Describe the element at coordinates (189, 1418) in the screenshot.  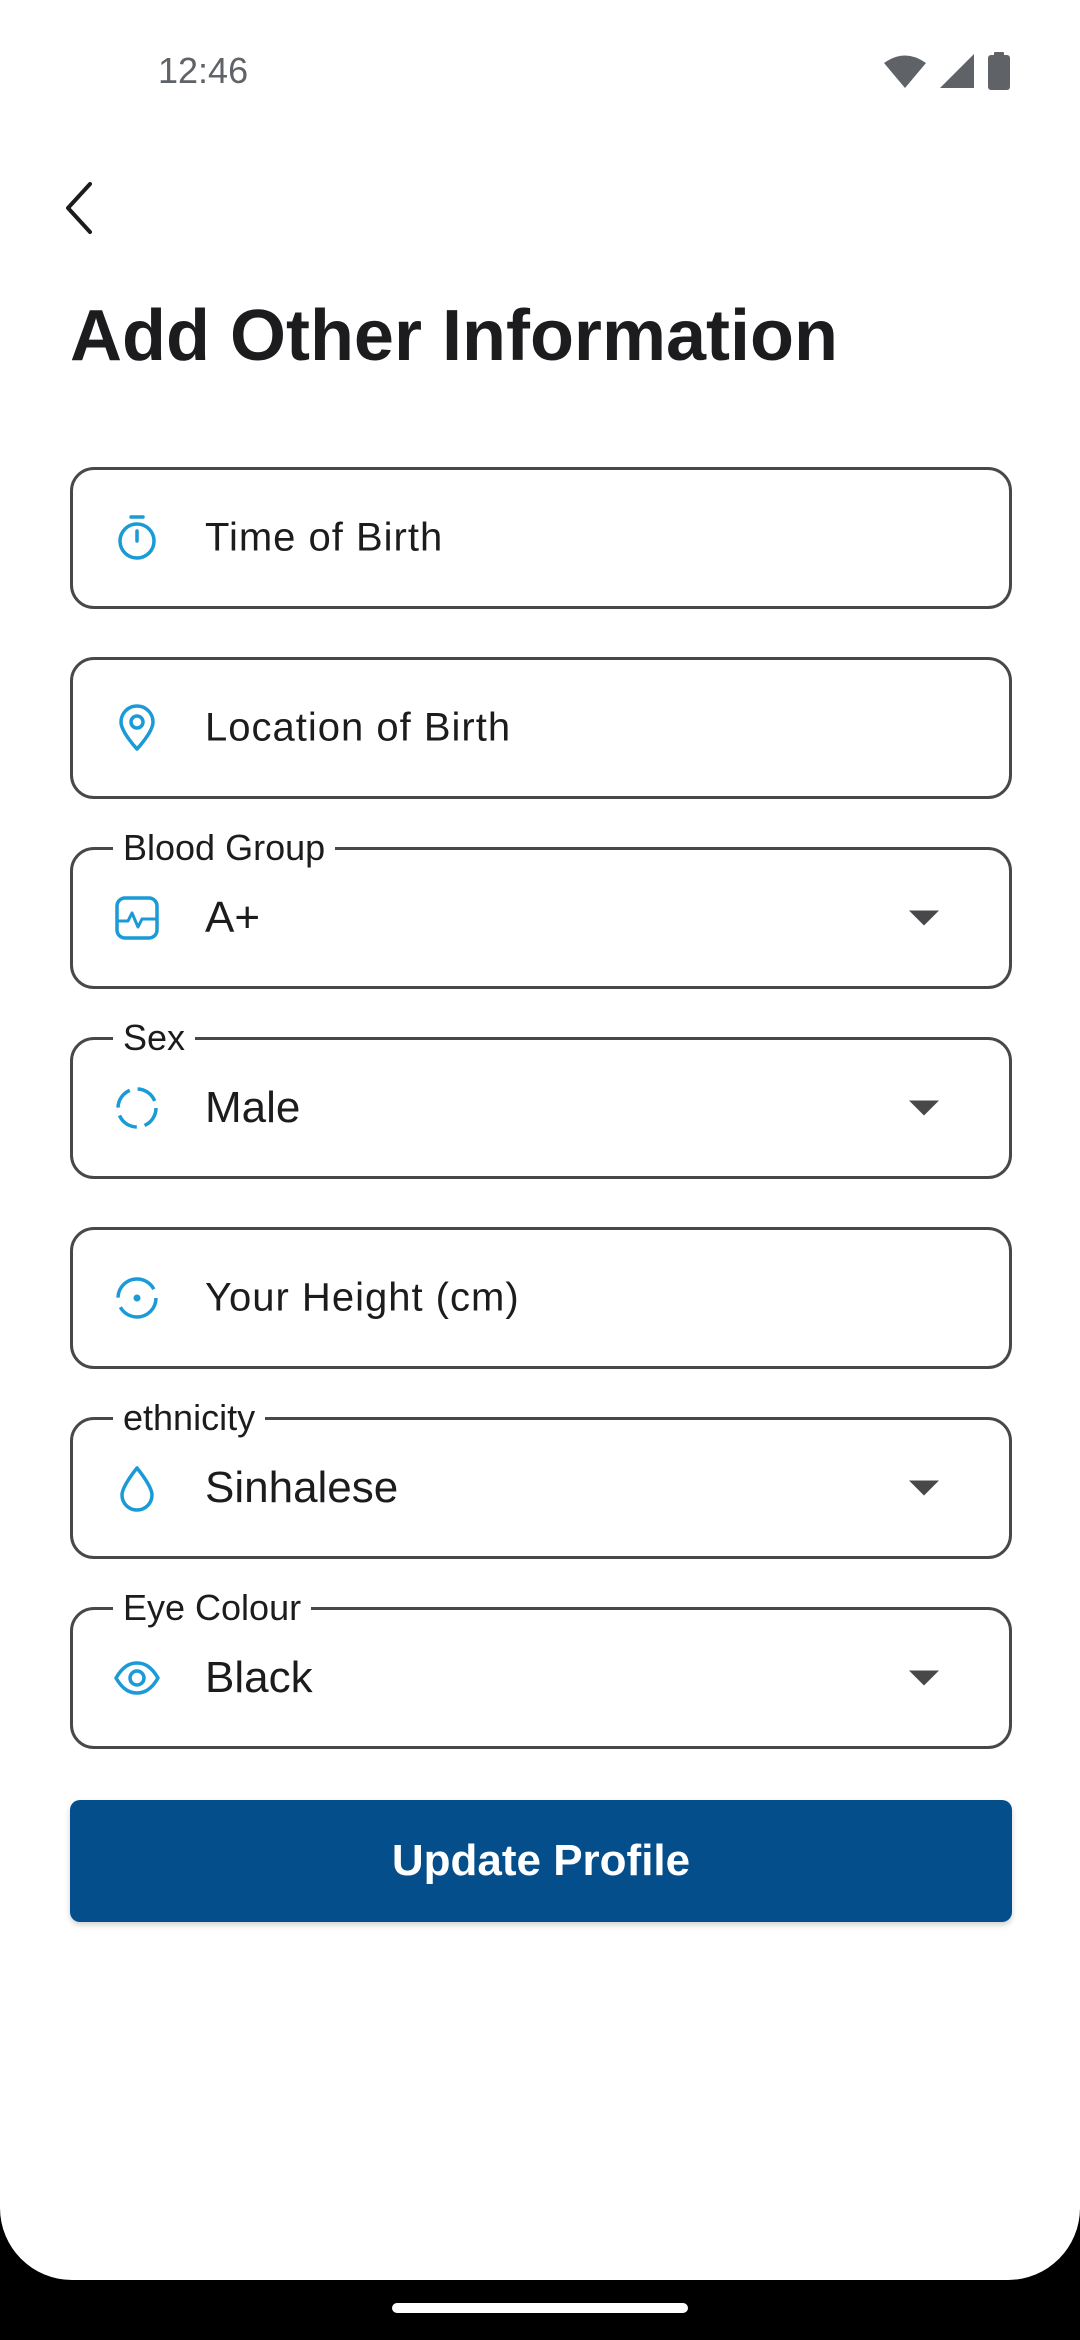
I see `ethnicity-label: ethnicity` at that location.